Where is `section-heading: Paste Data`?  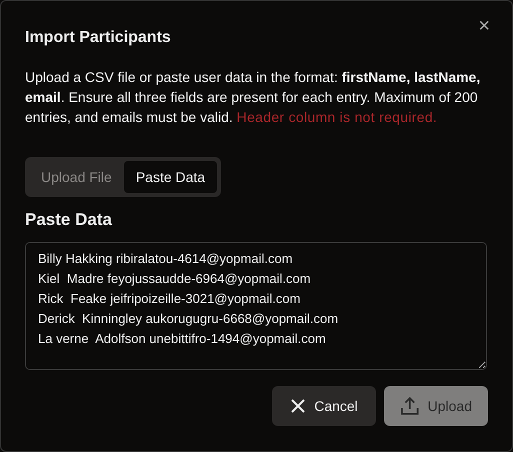 section-heading: Paste Data is located at coordinates (69, 220).